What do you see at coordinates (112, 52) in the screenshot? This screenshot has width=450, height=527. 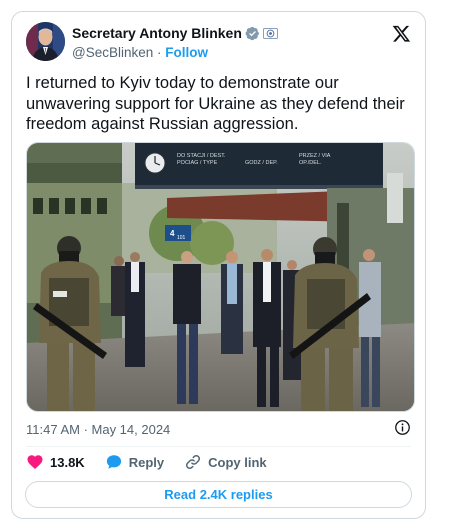 I see `author-handle: @SecBlinken` at bounding box center [112, 52].